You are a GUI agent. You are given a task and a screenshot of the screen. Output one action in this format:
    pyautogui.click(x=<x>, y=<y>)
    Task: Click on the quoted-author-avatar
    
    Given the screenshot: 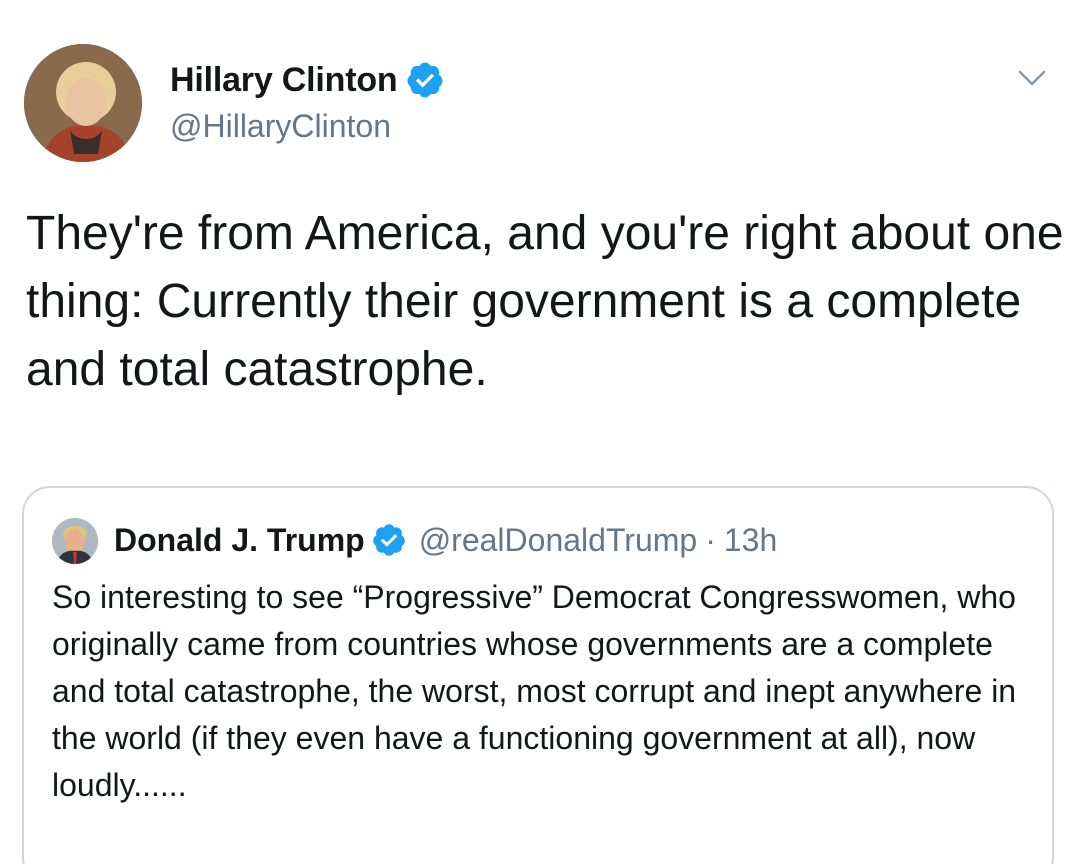 What is the action you would take?
    pyautogui.click(x=75, y=541)
    